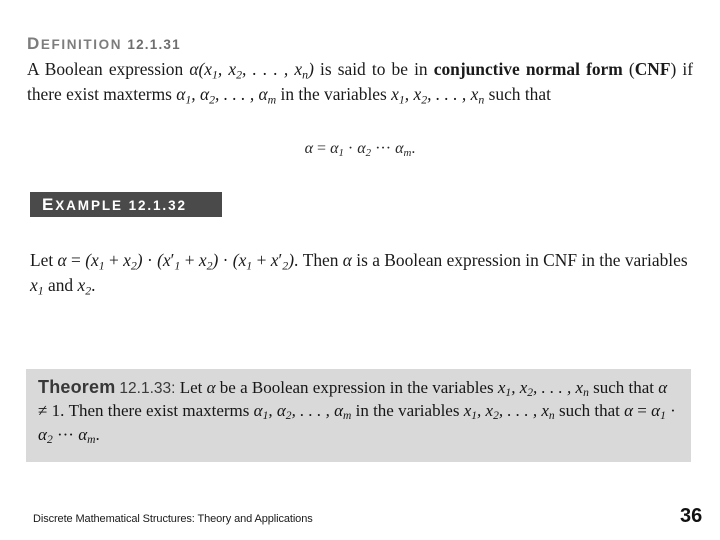 Image resolution: width=720 pixels, height=540 pixels. Describe the element at coordinates (251, 70) in the screenshot. I see `definition-alpha-expr: α(x1, x2, . . . , xn)` at that location.